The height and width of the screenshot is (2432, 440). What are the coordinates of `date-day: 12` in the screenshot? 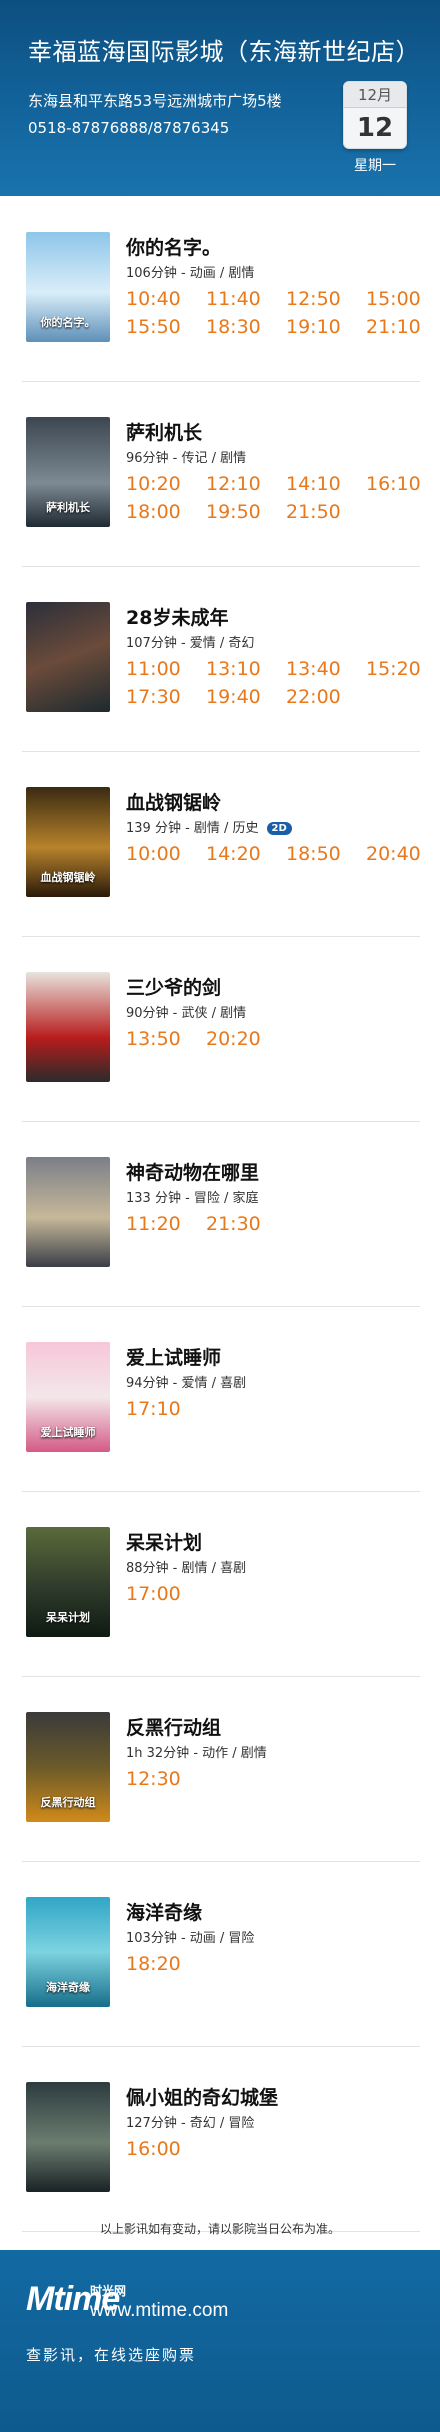 It's located at (375, 128).